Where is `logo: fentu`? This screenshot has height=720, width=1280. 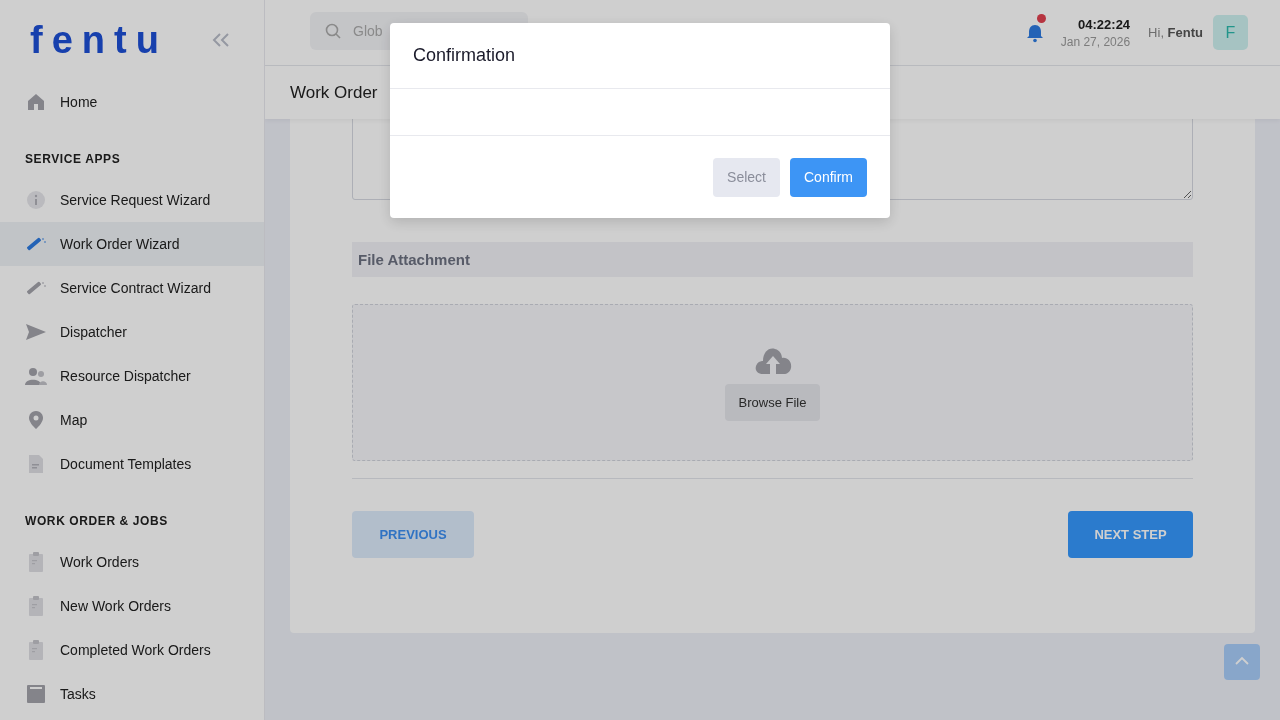
logo: fentu is located at coordinates (99, 40).